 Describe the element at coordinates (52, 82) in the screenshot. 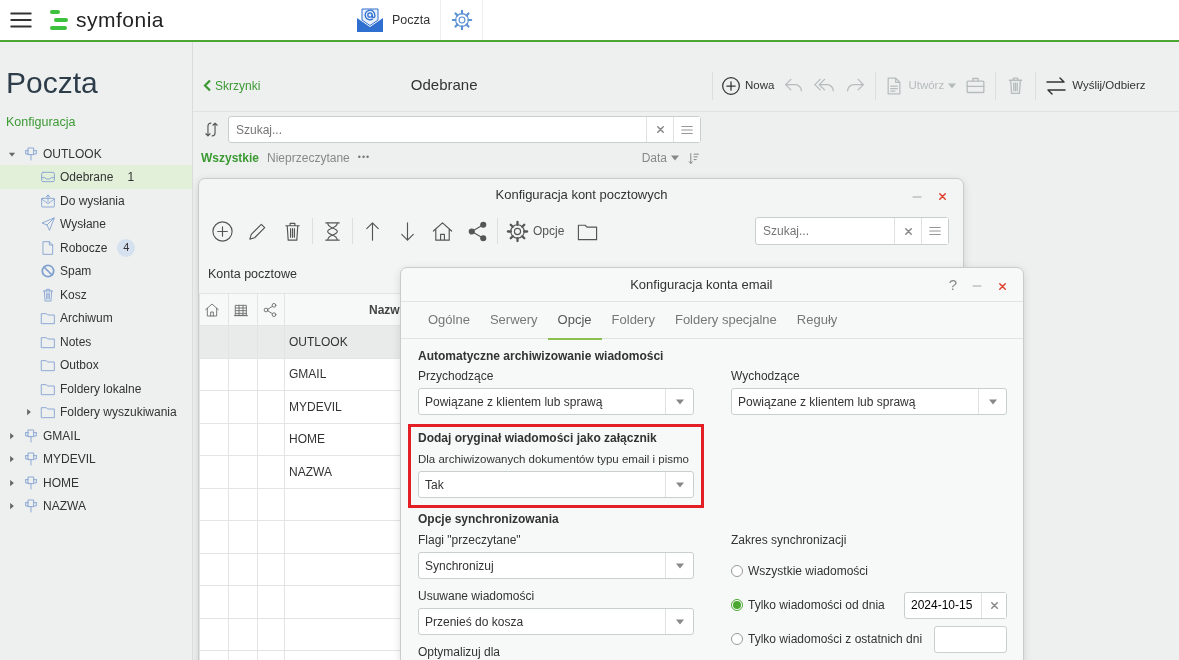

I see `page-title: Poczta` at that location.